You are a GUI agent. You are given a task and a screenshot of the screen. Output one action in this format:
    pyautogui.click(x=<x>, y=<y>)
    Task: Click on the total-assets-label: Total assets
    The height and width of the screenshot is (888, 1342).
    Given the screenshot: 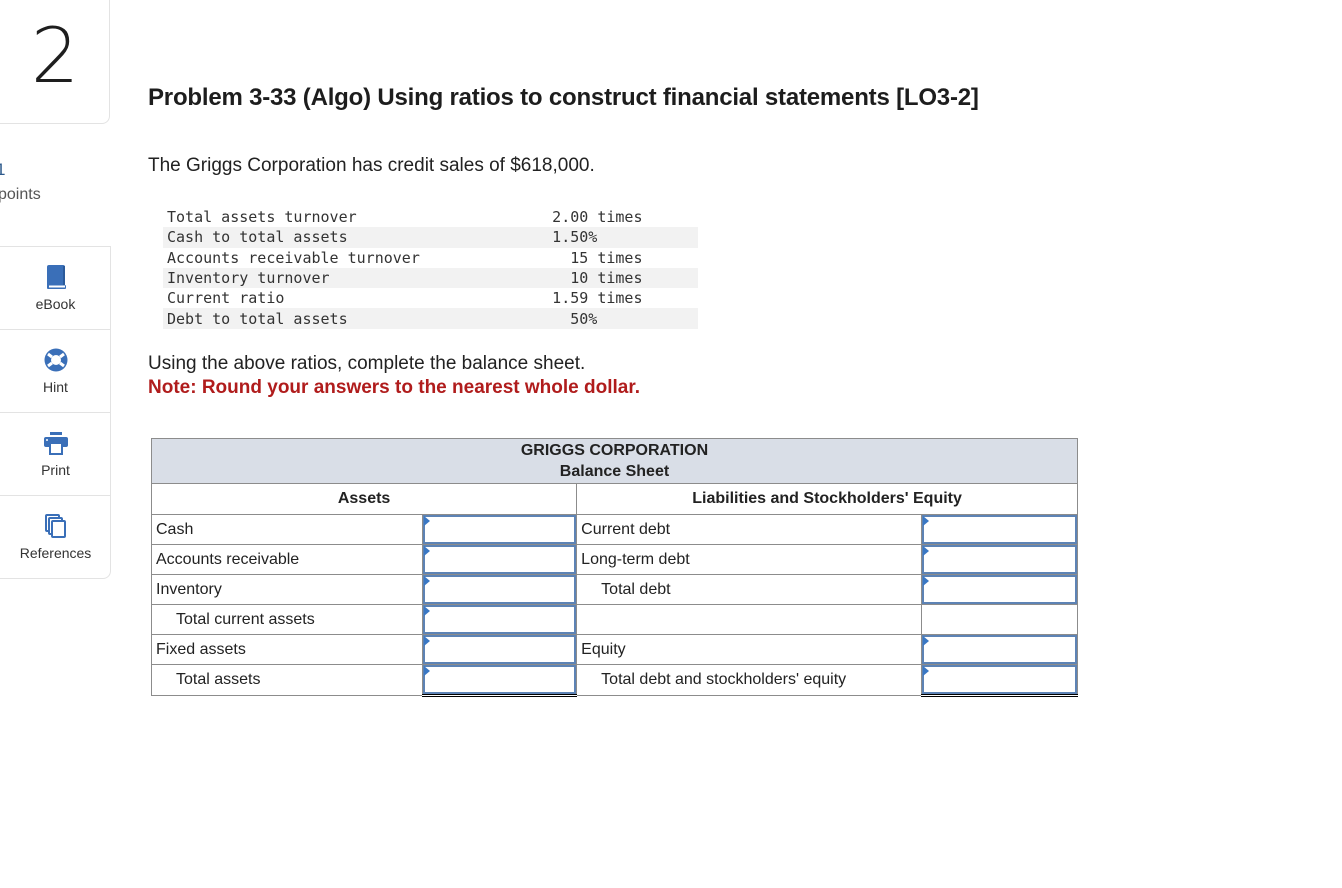 What is the action you would take?
    pyautogui.click(x=287, y=680)
    